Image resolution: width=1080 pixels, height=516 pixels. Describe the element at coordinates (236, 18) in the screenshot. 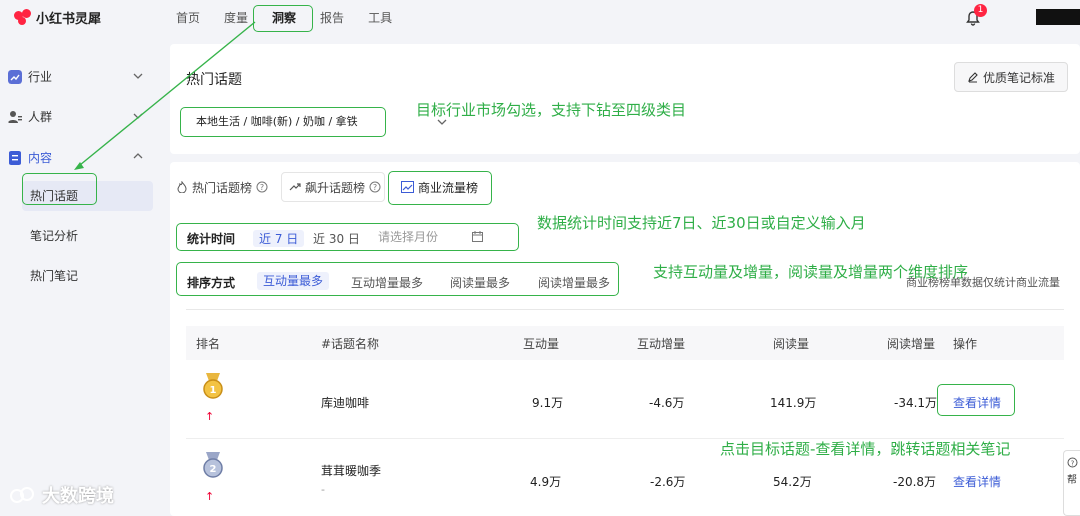

I see `nav-item-measure: 度量` at that location.